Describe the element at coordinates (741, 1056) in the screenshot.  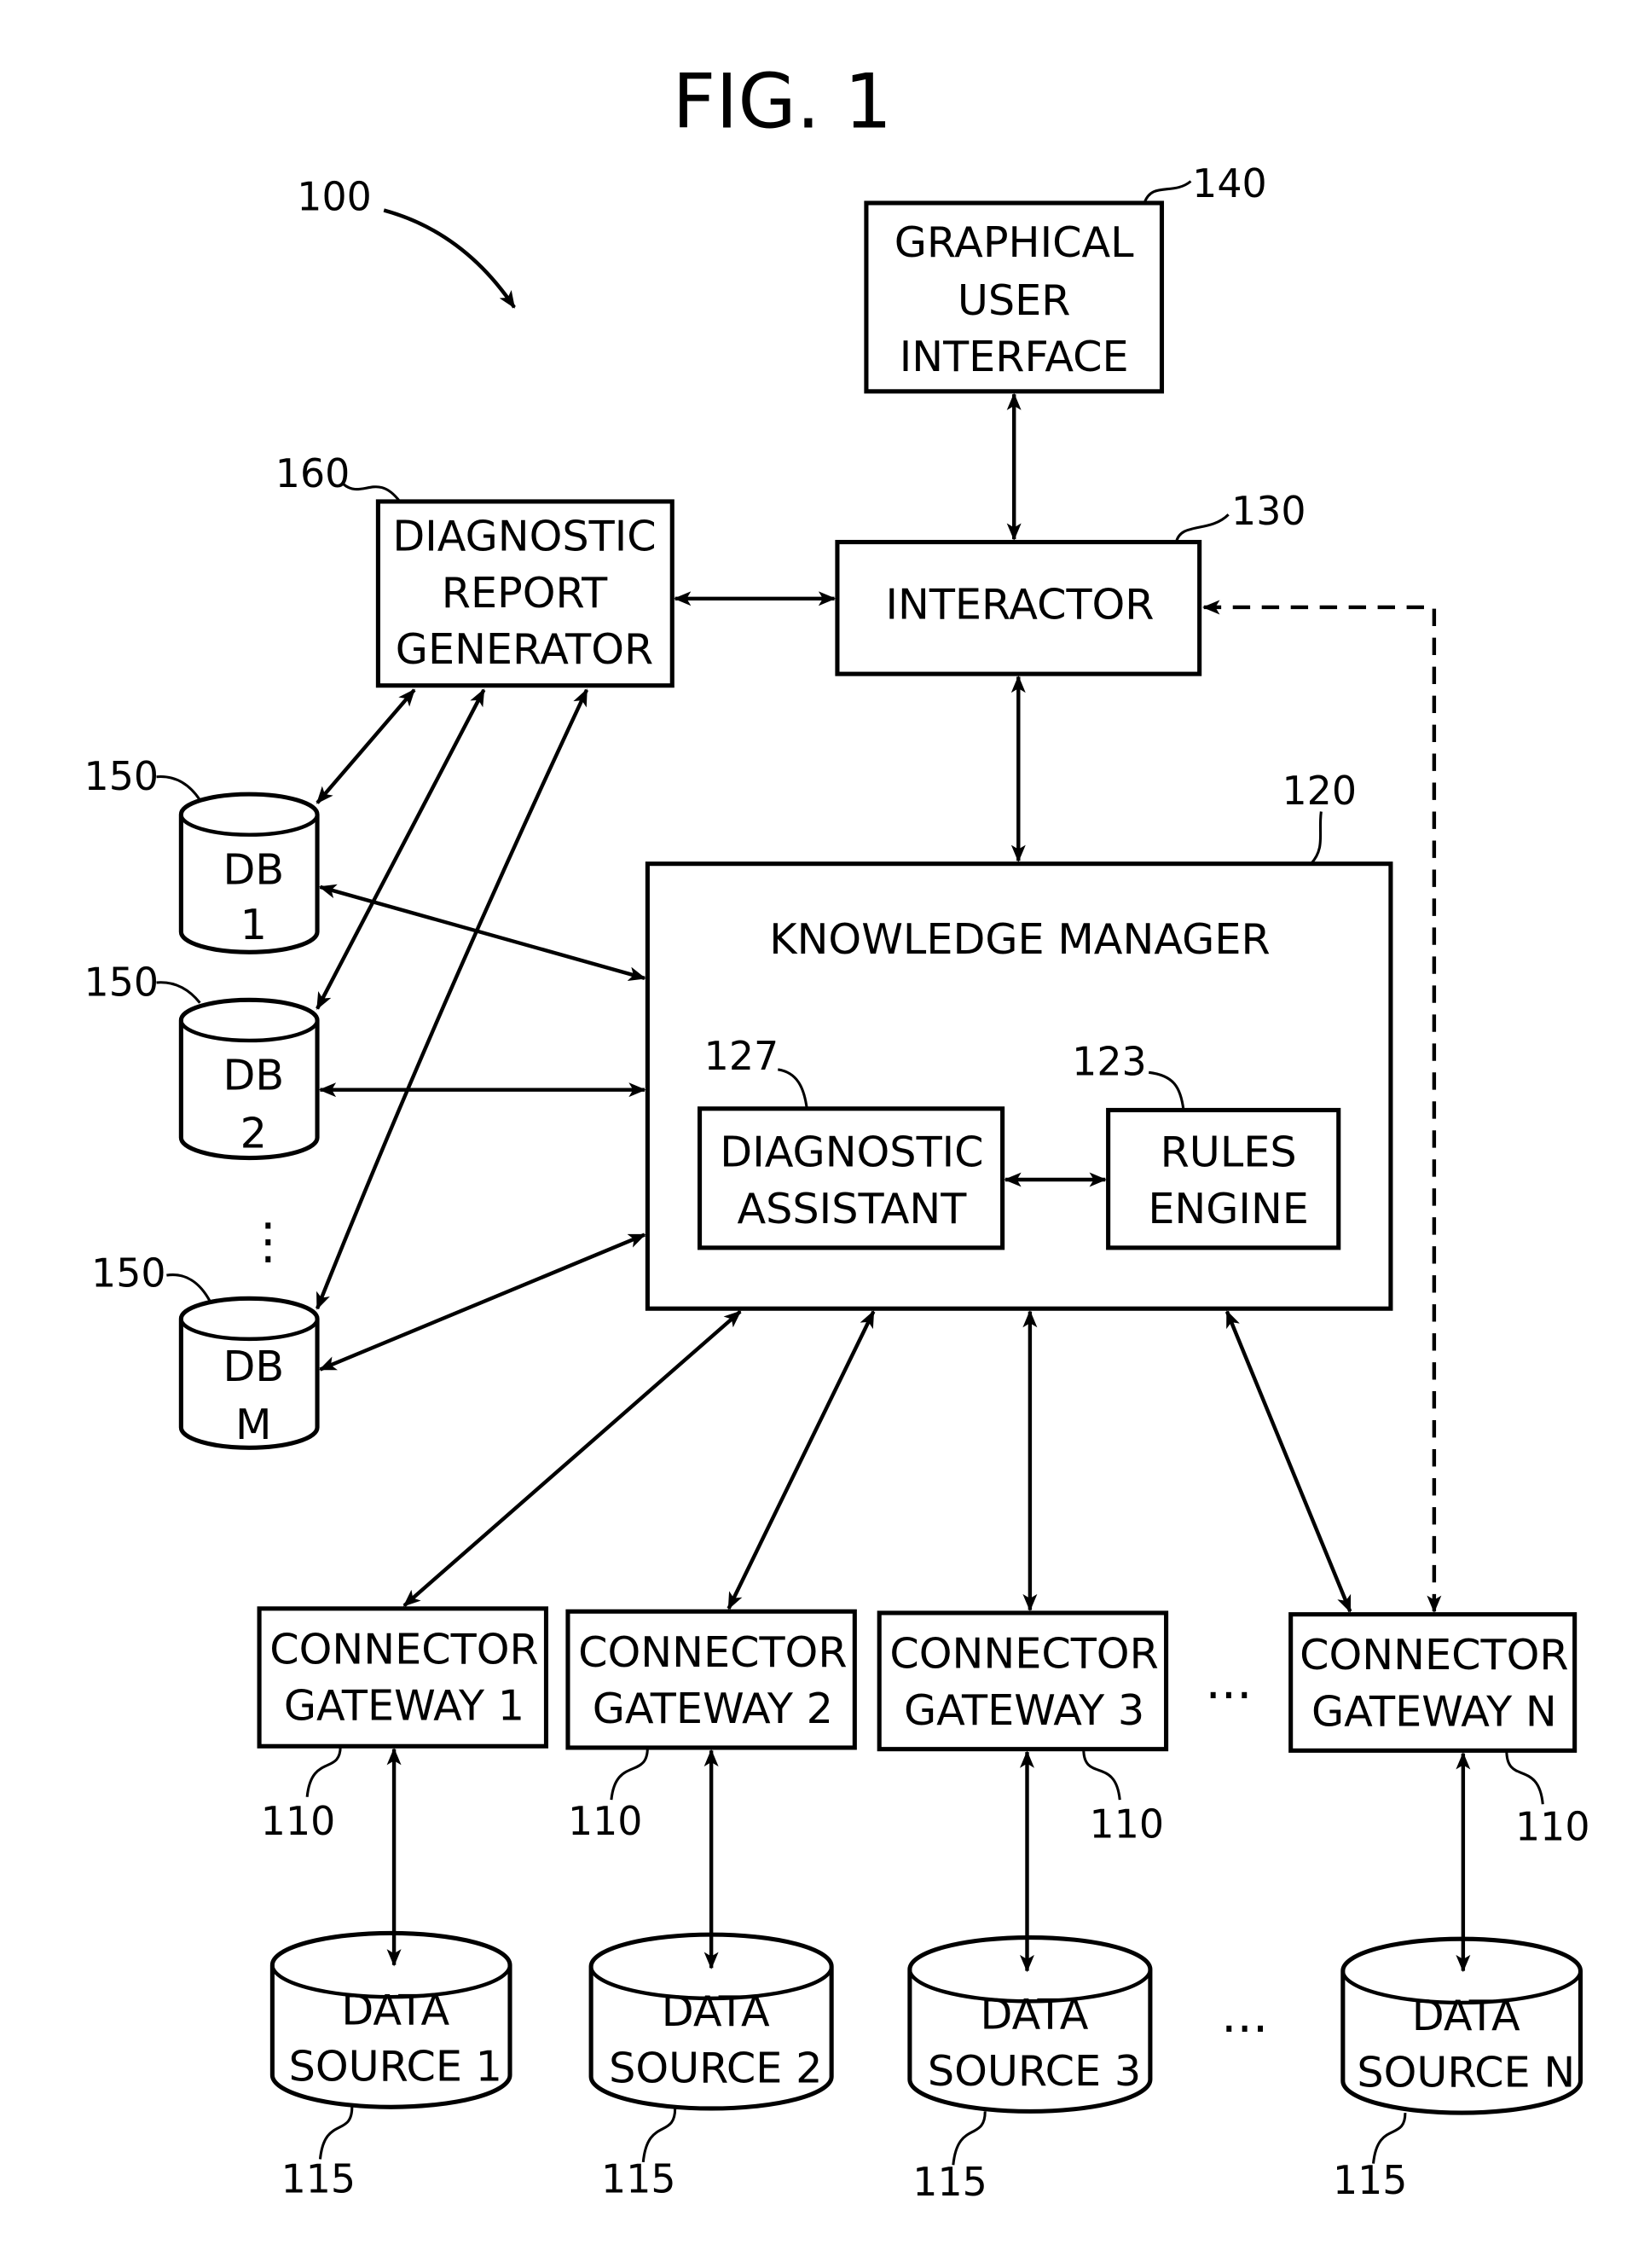
I see `diagnostic-assistant-ref: 127` at that location.